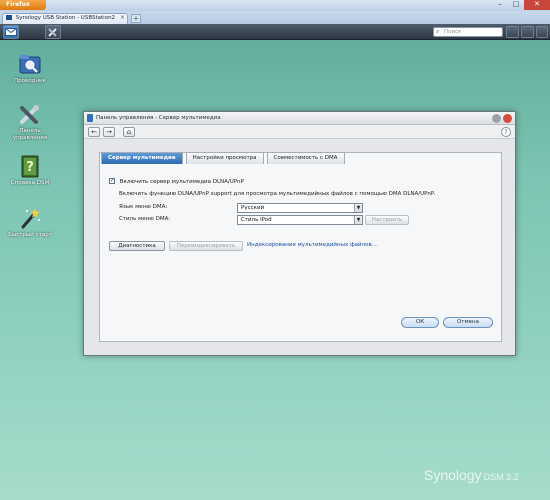  I want to click on customize-button: Настроить, so click(387, 220).